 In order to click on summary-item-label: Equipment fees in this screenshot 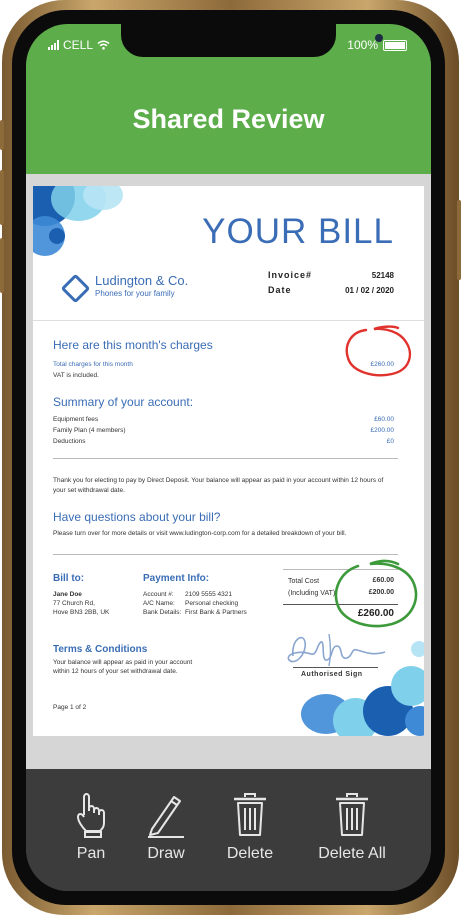, I will do `click(76, 419)`.